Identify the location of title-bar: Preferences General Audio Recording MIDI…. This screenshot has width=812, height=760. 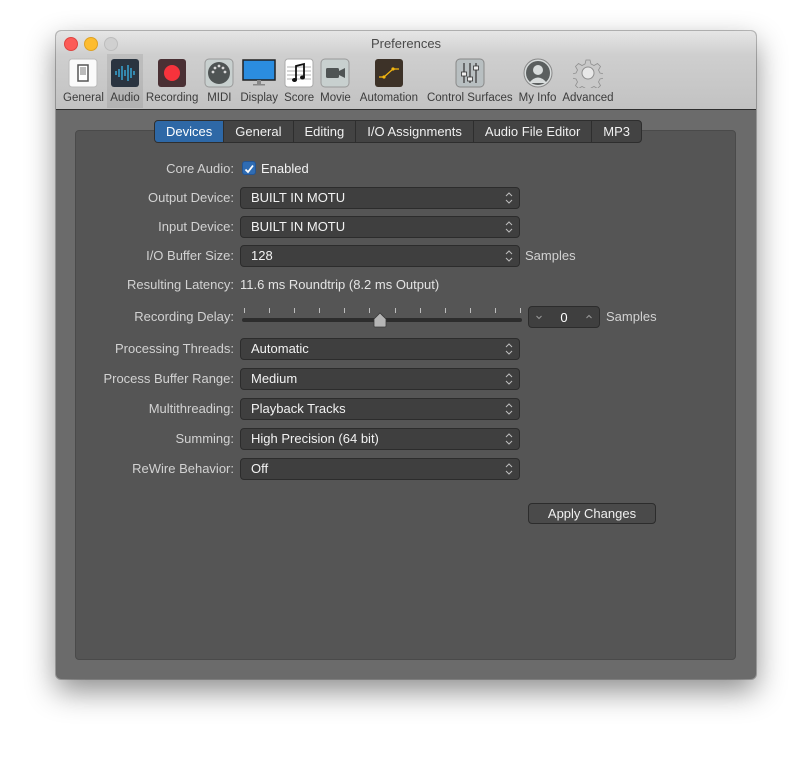
(406, 70).